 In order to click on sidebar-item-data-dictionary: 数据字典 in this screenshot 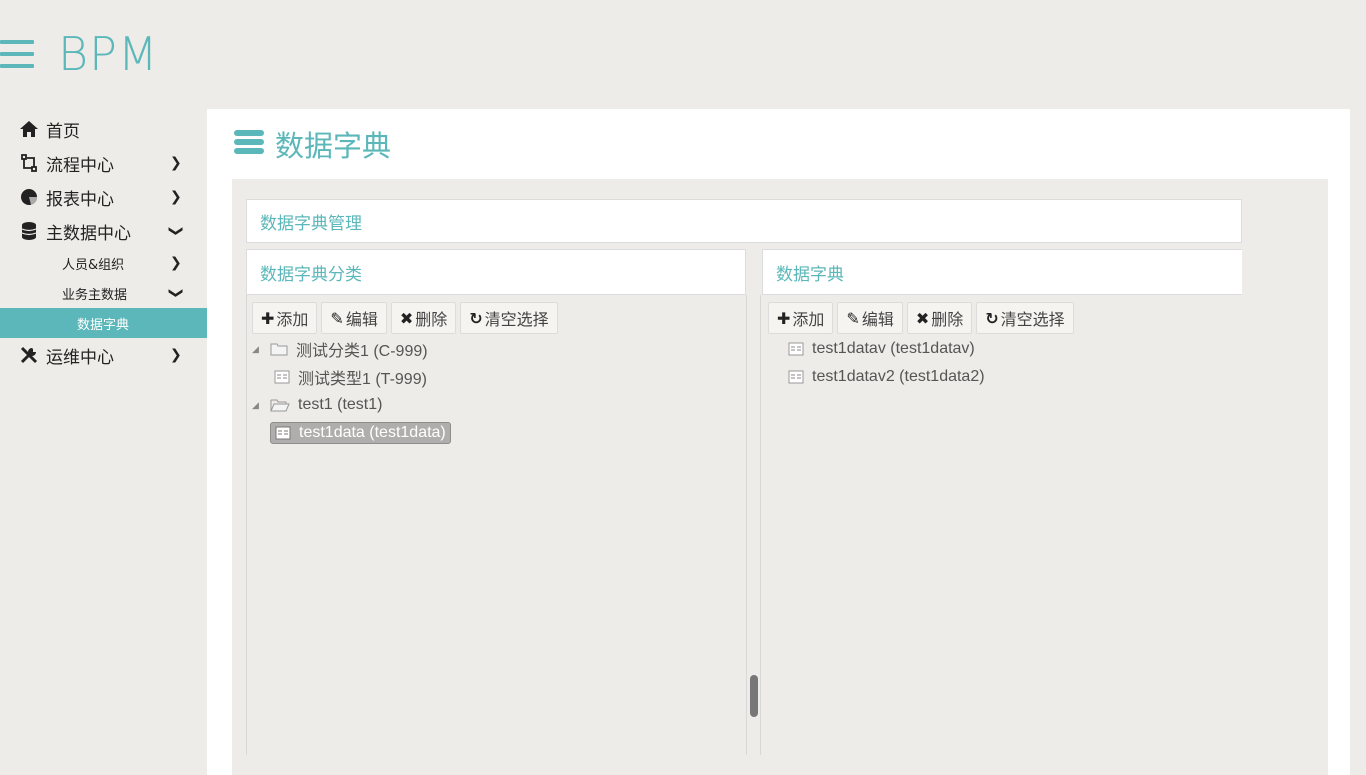, I will do `click(103, 323)`.